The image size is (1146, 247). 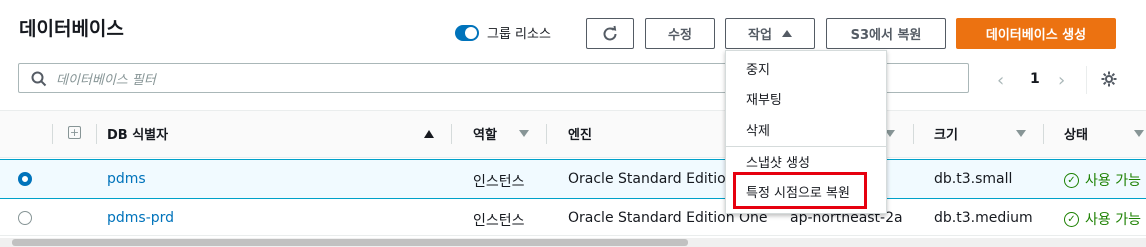 I want to click on row-radio, so click(x=25, y=218).